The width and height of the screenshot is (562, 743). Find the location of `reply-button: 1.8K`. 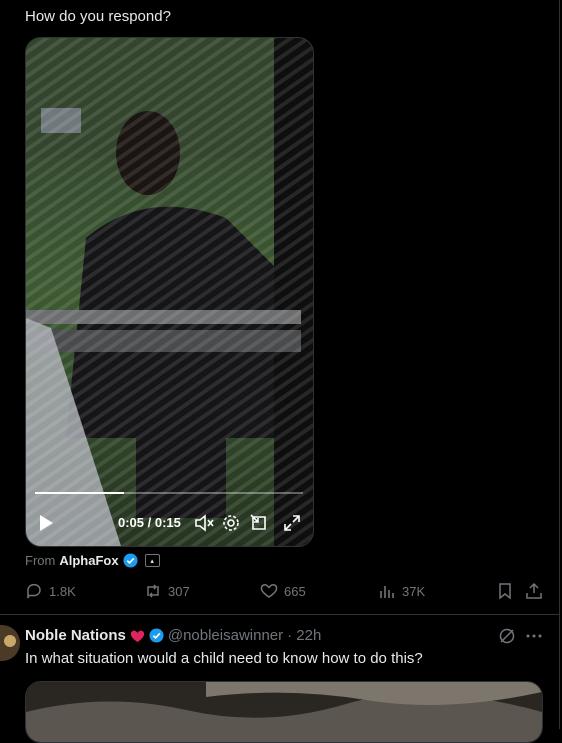

reply-button: 1.8K is located at coordinates (50, 591).